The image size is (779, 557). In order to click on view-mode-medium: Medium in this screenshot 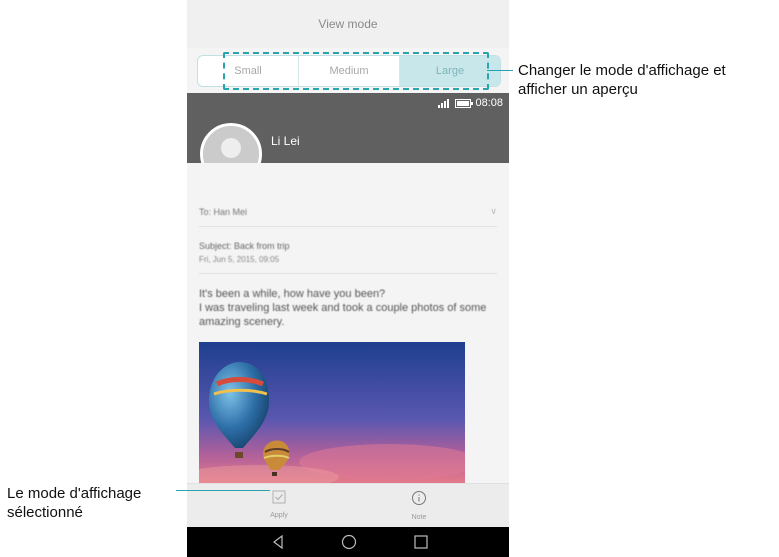, I will do `click(349, 71)`.